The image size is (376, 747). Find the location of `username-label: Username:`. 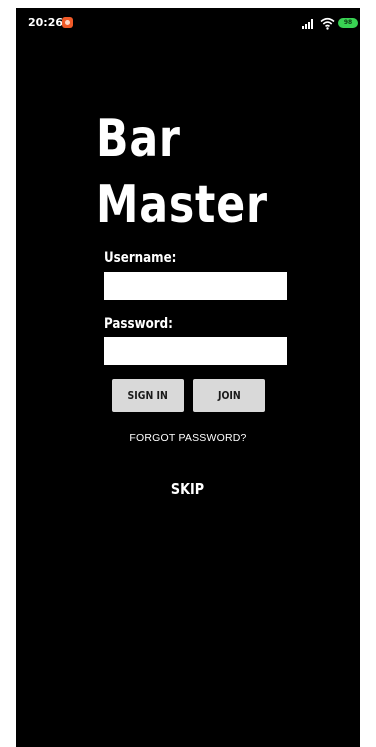

username-label: Username: is located at coordinates (140, 258).